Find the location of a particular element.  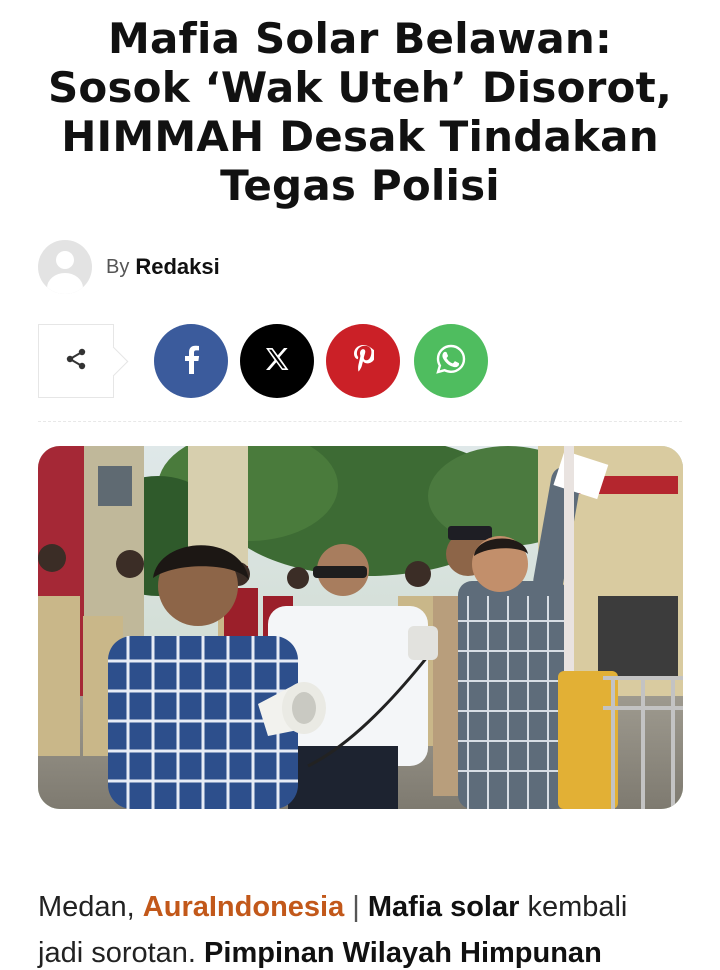

facebook-icon is located at coordinates (191, 361).